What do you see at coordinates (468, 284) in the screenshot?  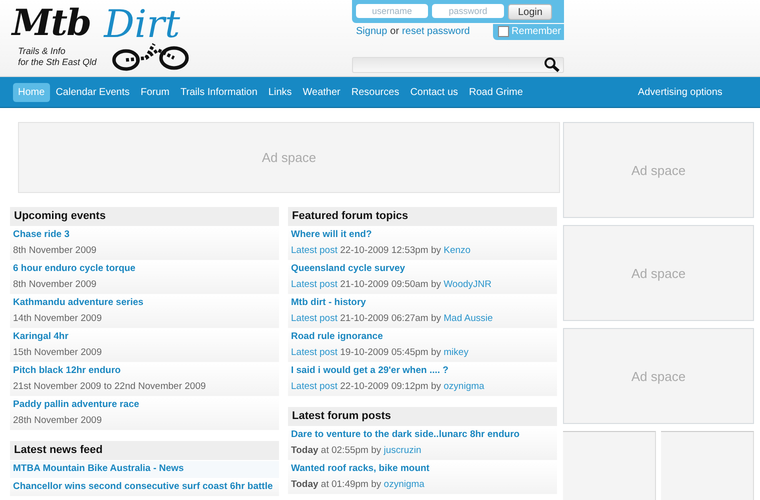 I see `user-link: WoodyJNR` at bounding box center [468, 284].